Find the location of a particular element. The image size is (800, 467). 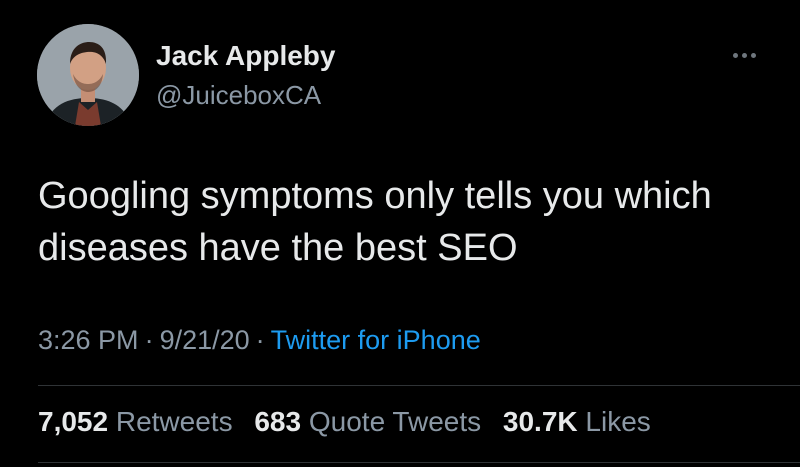

person-avatar-icon is located at coordinates (88, 75).